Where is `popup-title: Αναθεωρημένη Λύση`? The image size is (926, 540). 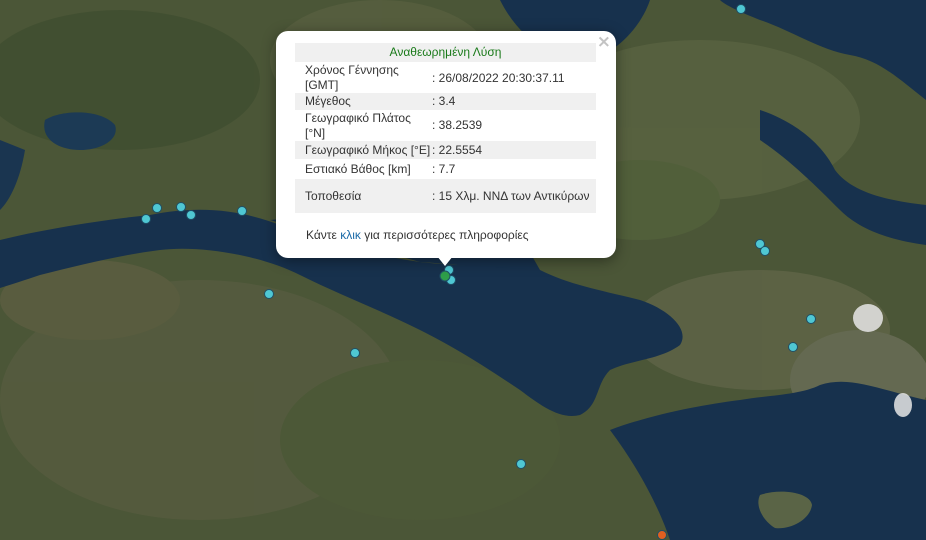 popup-title: Αναθεωρημένη Λύση is located at coordinates (445, 52).